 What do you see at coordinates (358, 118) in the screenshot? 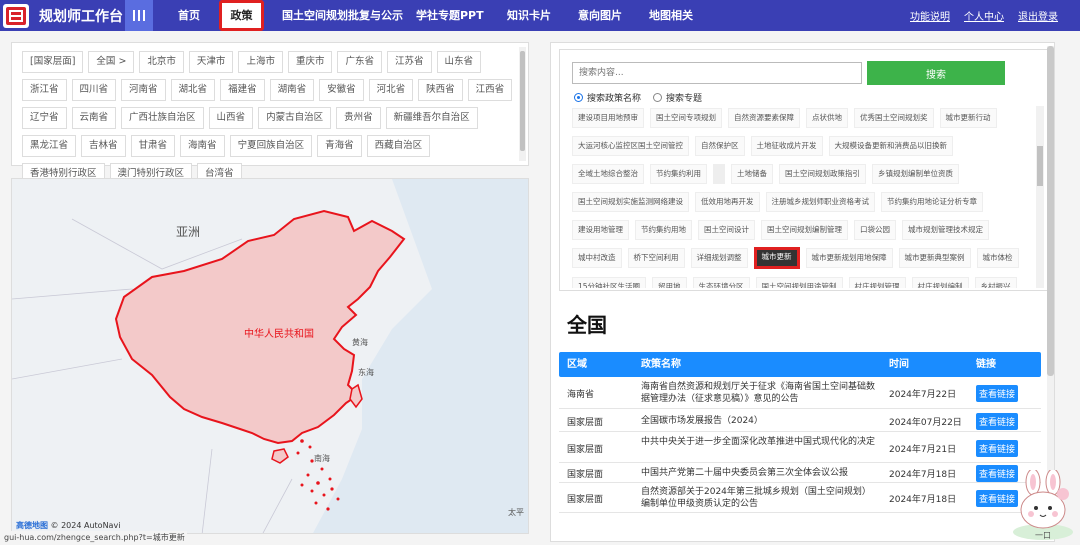
I see `region-tag: 贵州省` at bounding box center [358, 118].